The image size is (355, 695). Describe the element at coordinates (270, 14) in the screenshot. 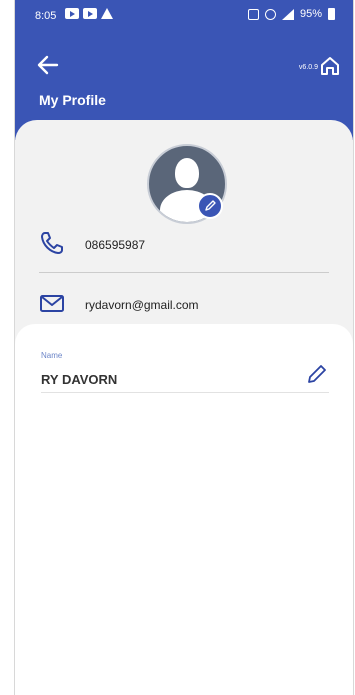

I see `hotspot-icon` at that location.